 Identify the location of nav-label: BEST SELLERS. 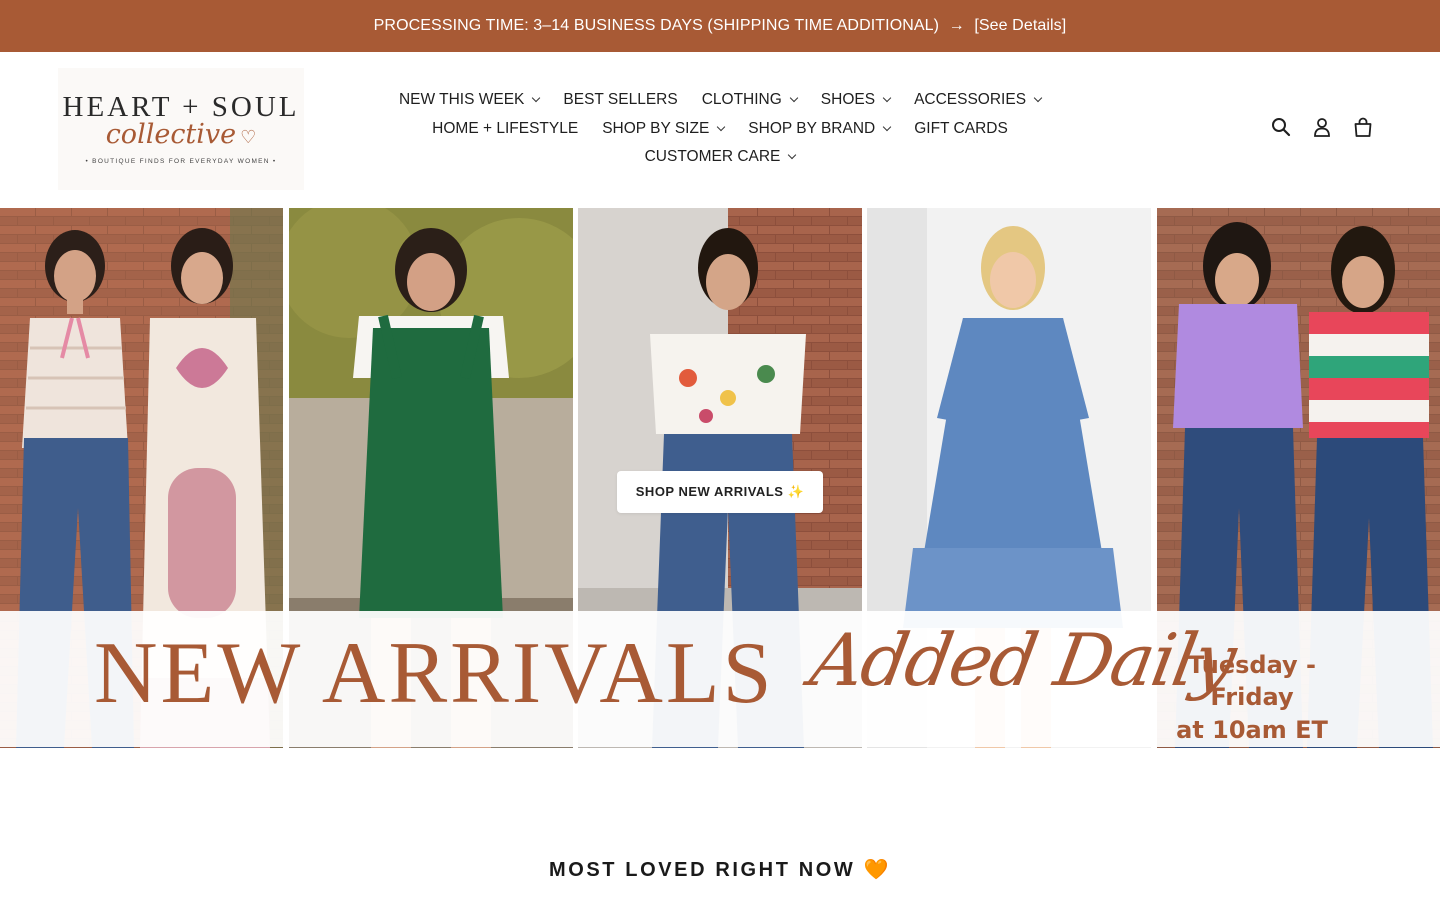
(620, 100).